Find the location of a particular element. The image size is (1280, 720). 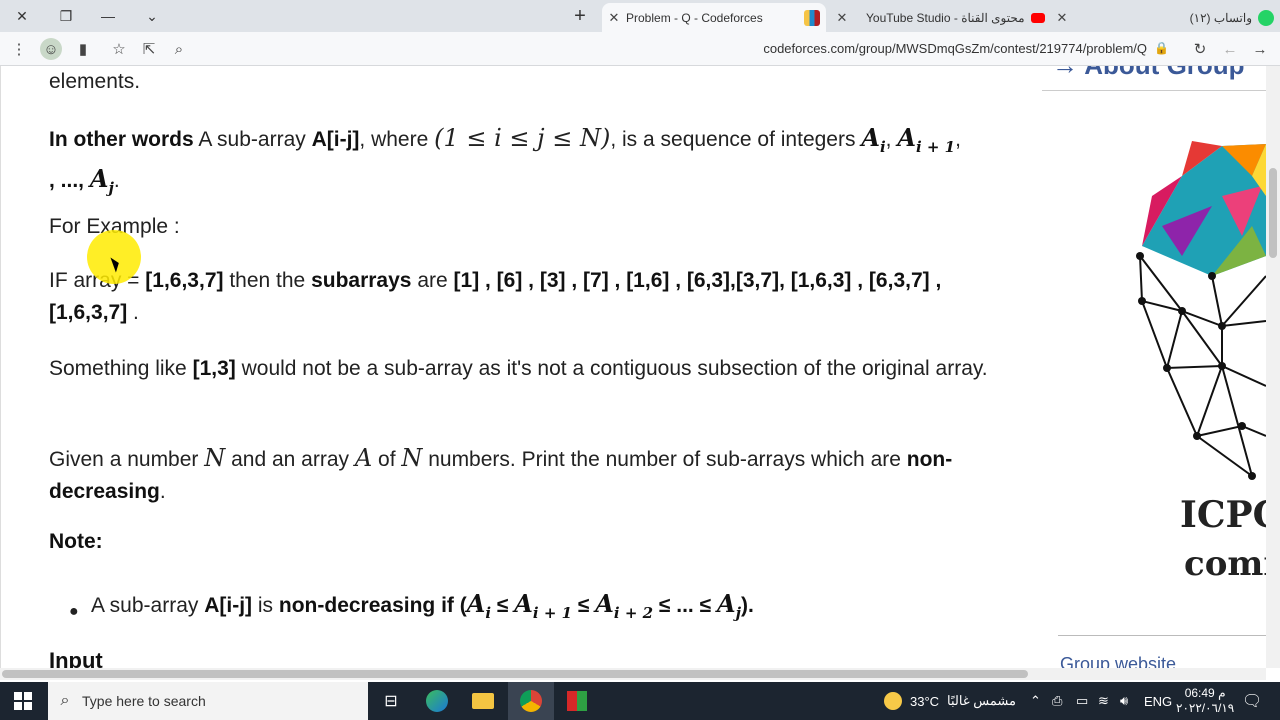

right-sidebar: → About Group ICPC comm Group website is located at coordinates (1154, 367).